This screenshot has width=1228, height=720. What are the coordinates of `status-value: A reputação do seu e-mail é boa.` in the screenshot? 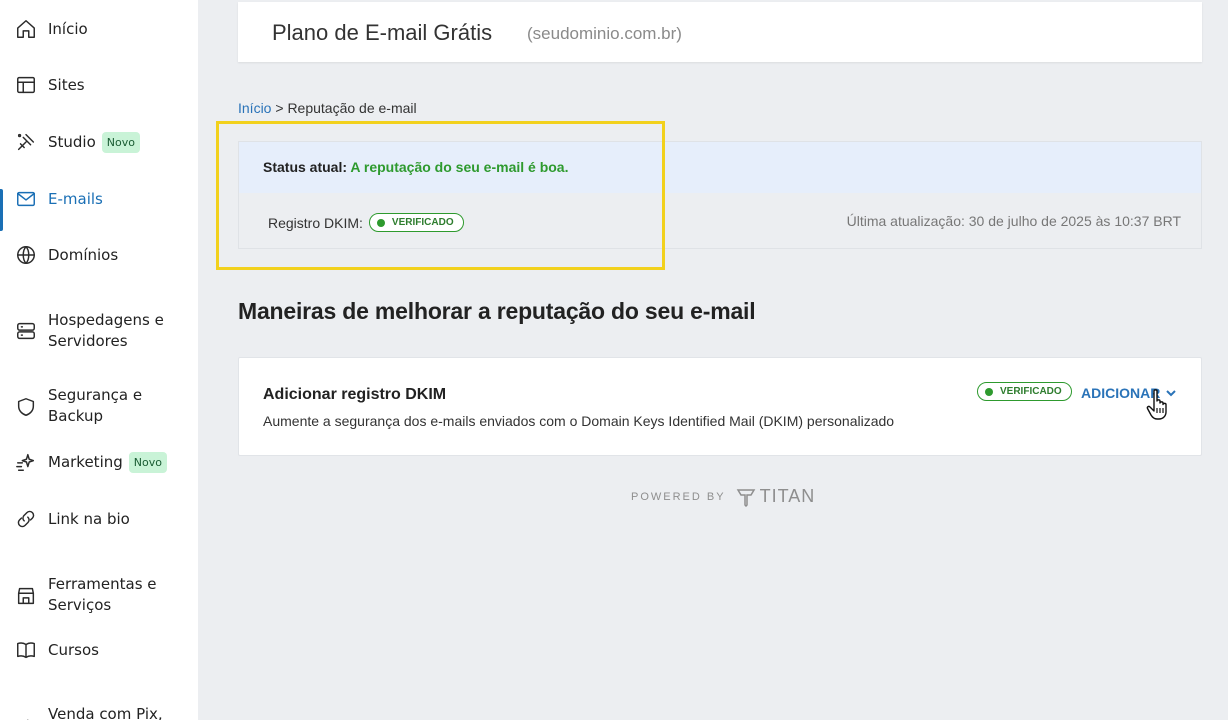 It's located at (459, 167).